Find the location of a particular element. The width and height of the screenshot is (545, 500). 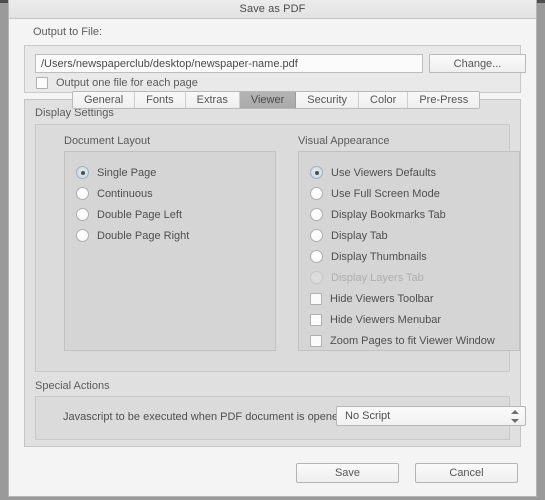

radio-row-display-thumbnails: Display Thumbnails is located at coordinates (402, 256).